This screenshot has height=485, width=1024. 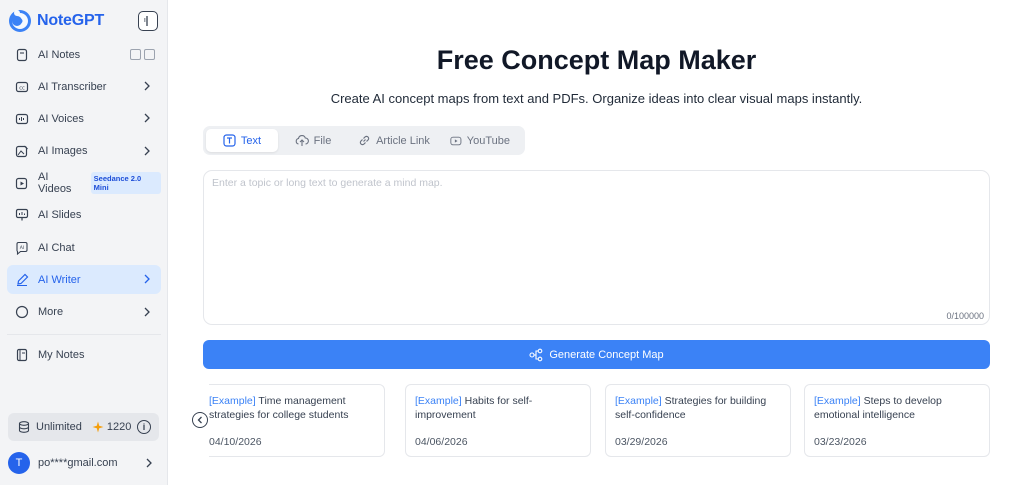 I want to click on sidebar-item-ai-chat: AI AI Chat, so click(x=84, y=247).